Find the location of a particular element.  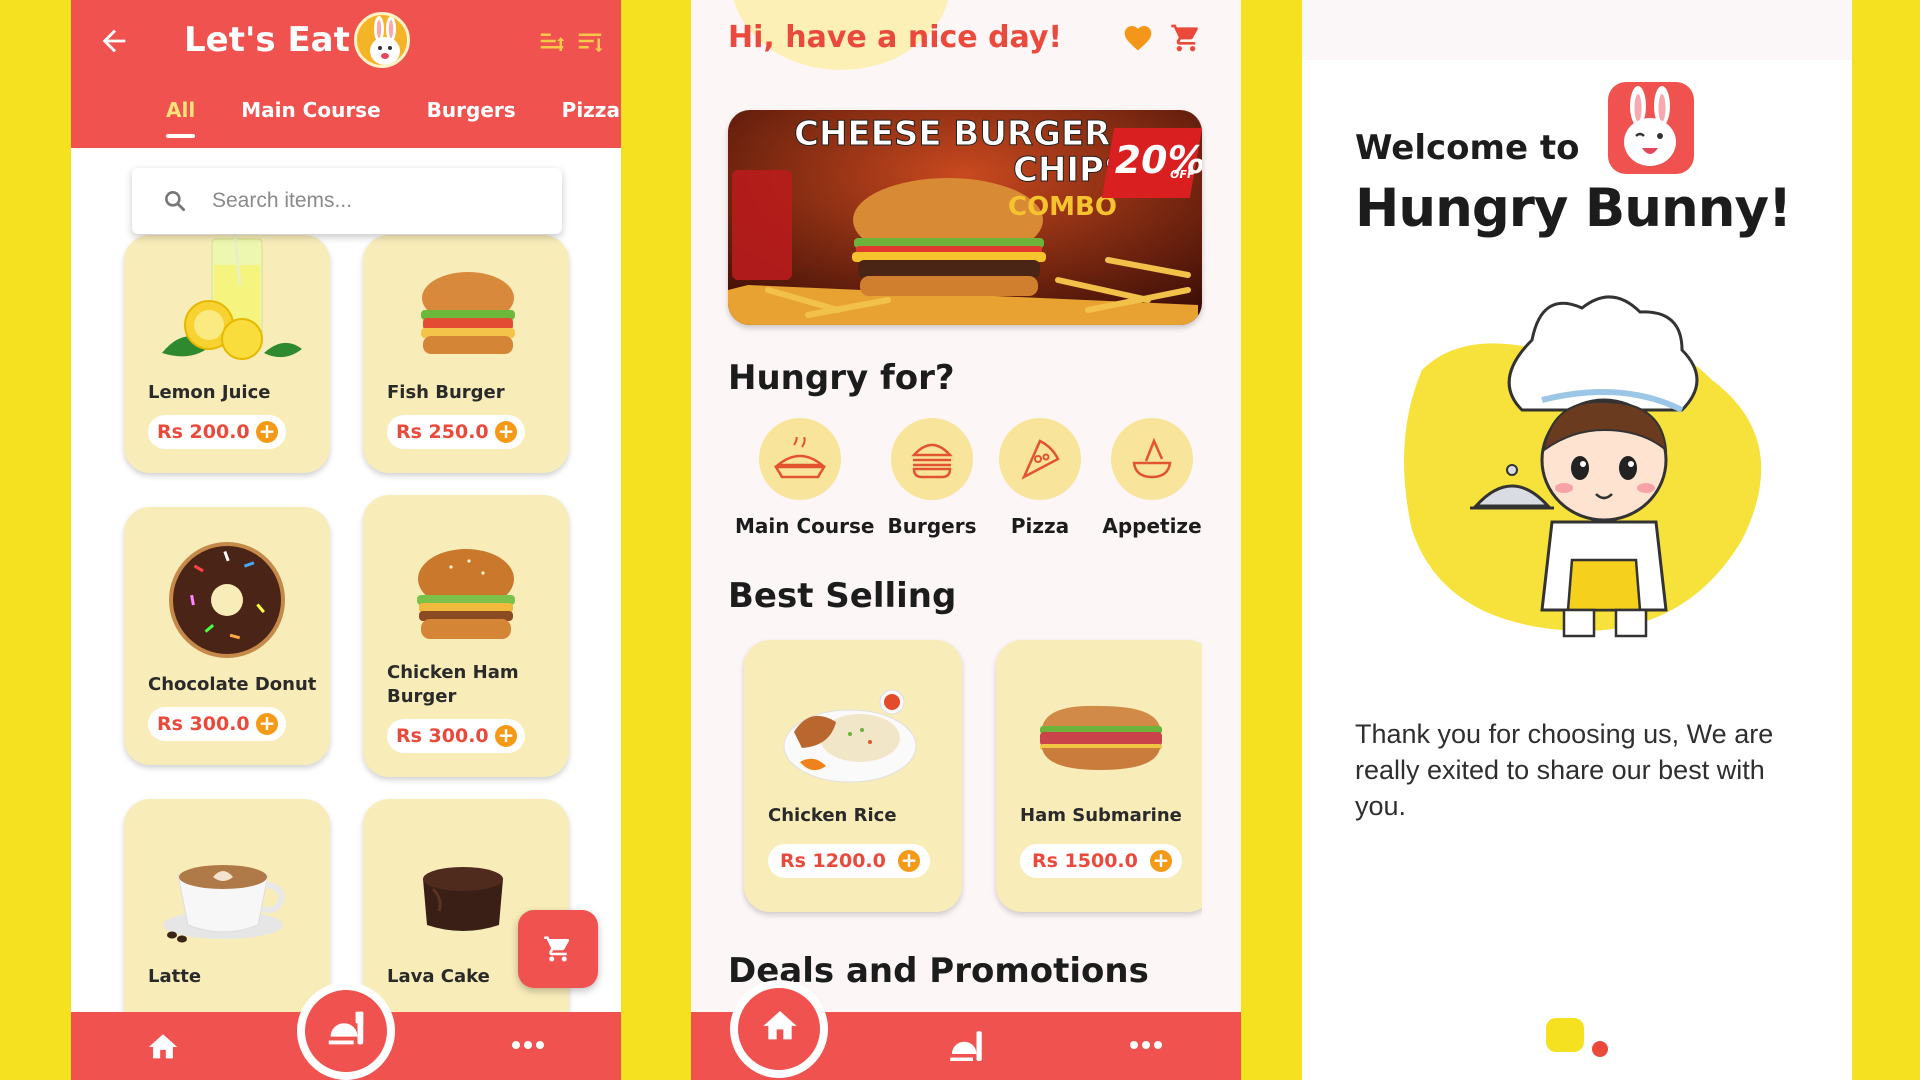

item-price: Rs 250.0 is located at coordinates (442, 432).